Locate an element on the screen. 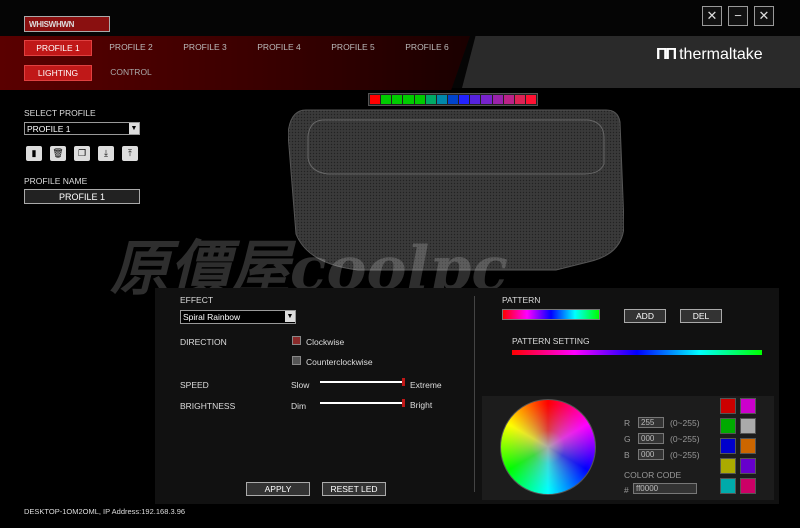 The image size is (800, 528). clockwise-checkbox is located at coordinates (296, 340).